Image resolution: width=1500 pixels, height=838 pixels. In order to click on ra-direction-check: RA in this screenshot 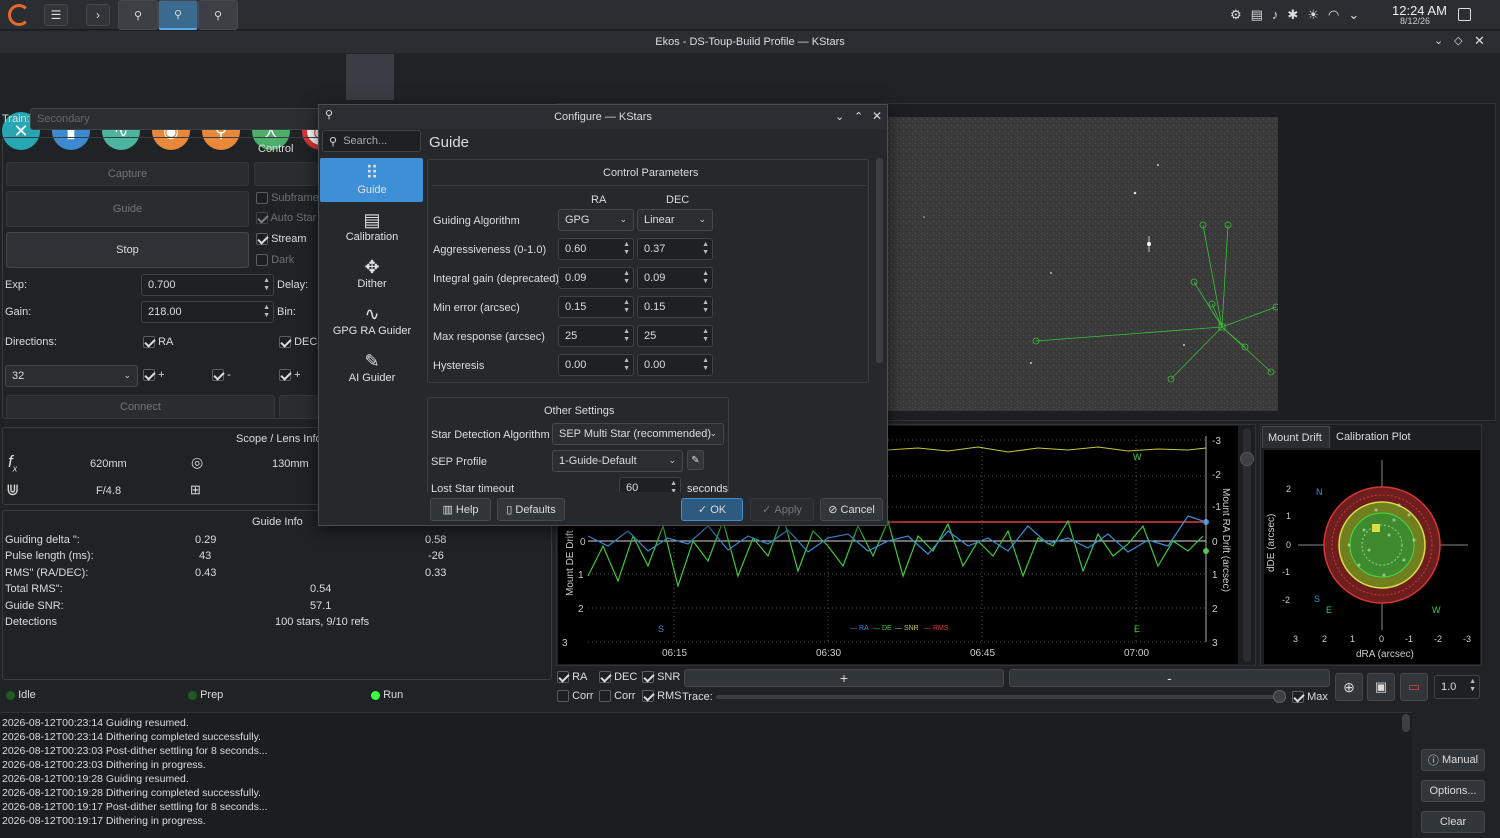, I will do `click(158, 342)`.